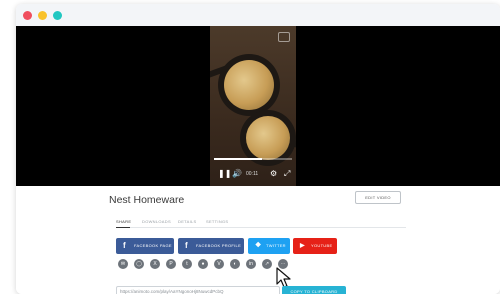 The image size is (500, 294). Describe the element at coordinates (219, 245) in the screenshot. I see `facebook-profile-label: FACEBOOK PROFILE` at that location.